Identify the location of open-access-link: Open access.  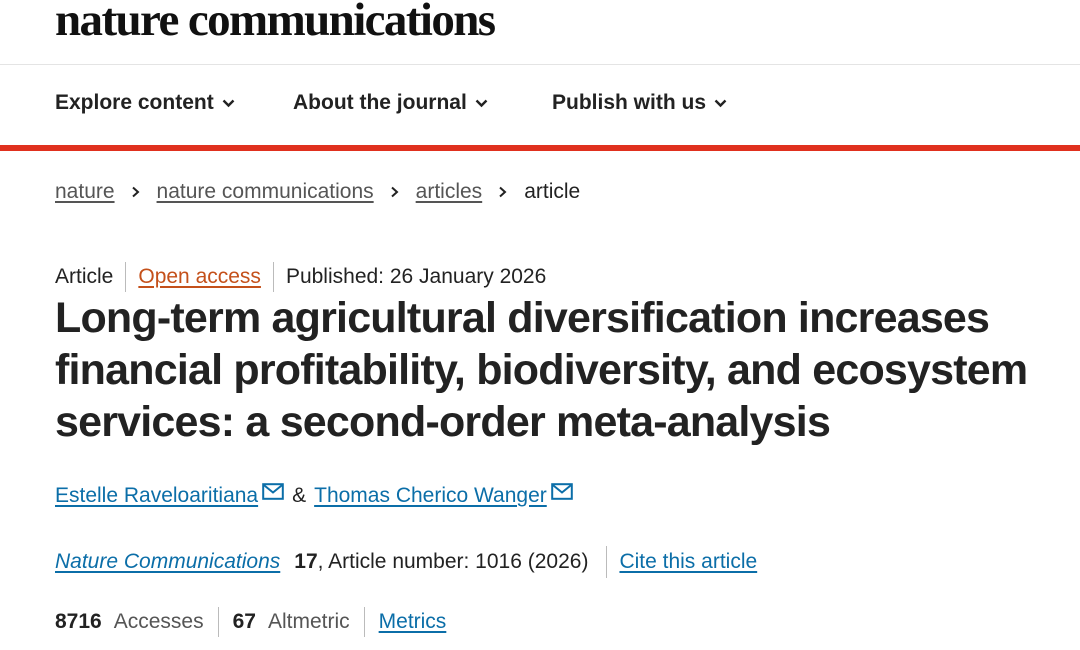
(199, 277).